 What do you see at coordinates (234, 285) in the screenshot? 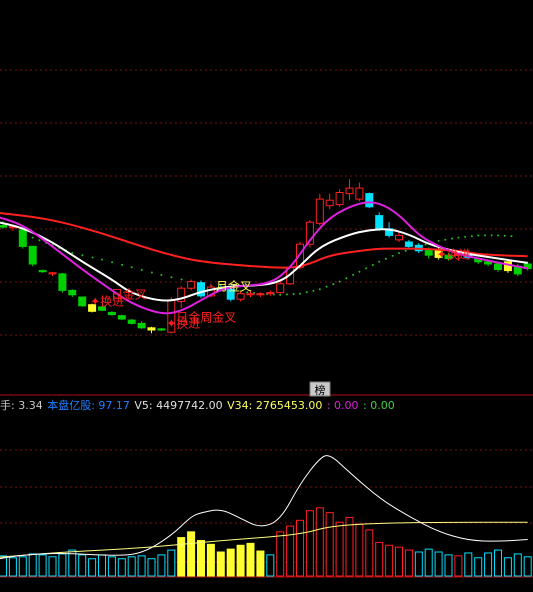
I see `signal-label: 月金叉` at bounding box center [234, 285].